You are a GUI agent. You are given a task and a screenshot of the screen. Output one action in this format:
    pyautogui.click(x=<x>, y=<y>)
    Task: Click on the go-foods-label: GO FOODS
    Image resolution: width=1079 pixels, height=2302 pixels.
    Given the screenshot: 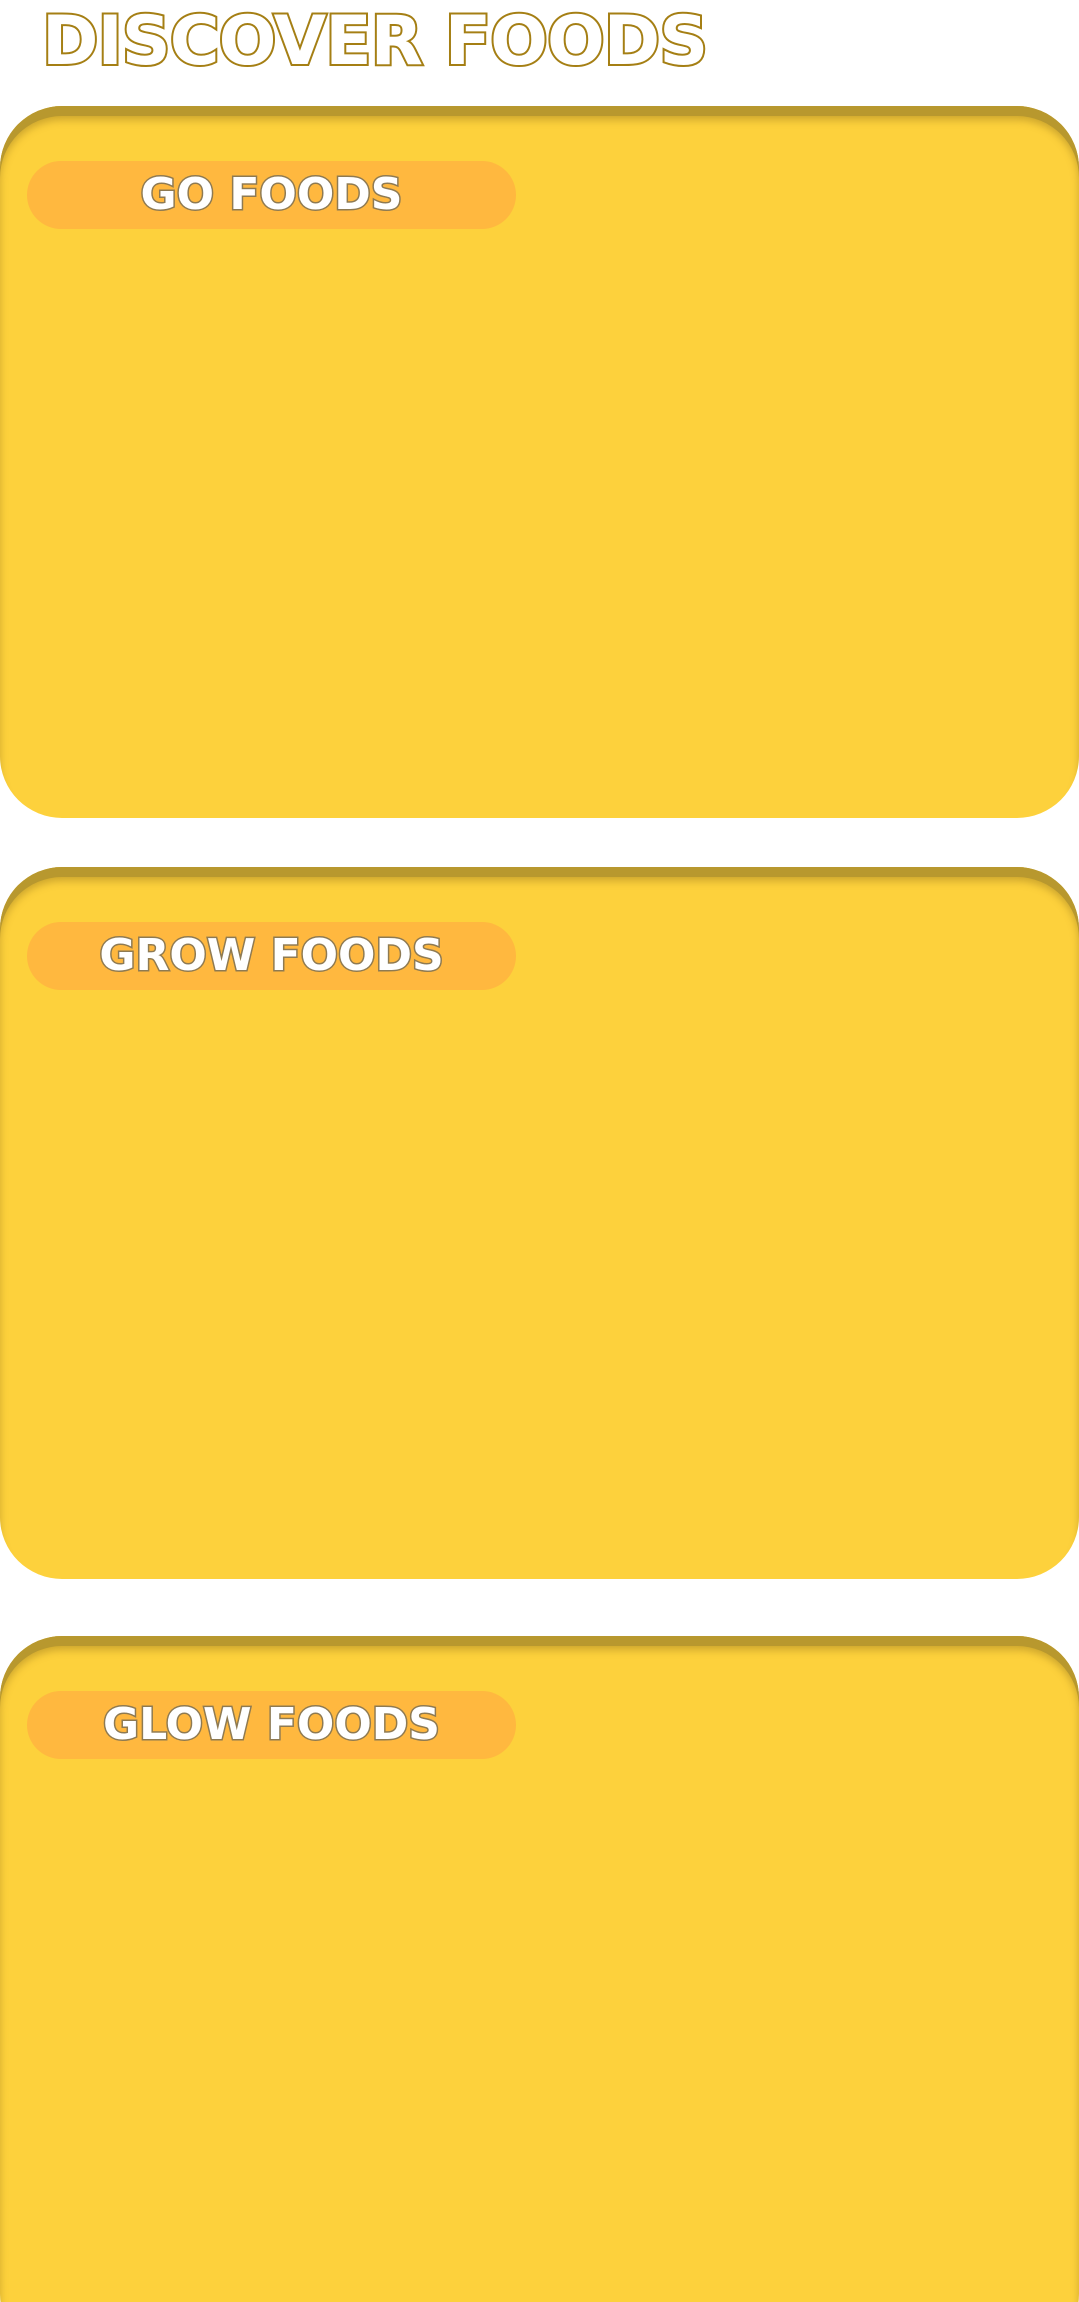 What is the action you would take?
    pyautogui.click(x=271, y=195)
    